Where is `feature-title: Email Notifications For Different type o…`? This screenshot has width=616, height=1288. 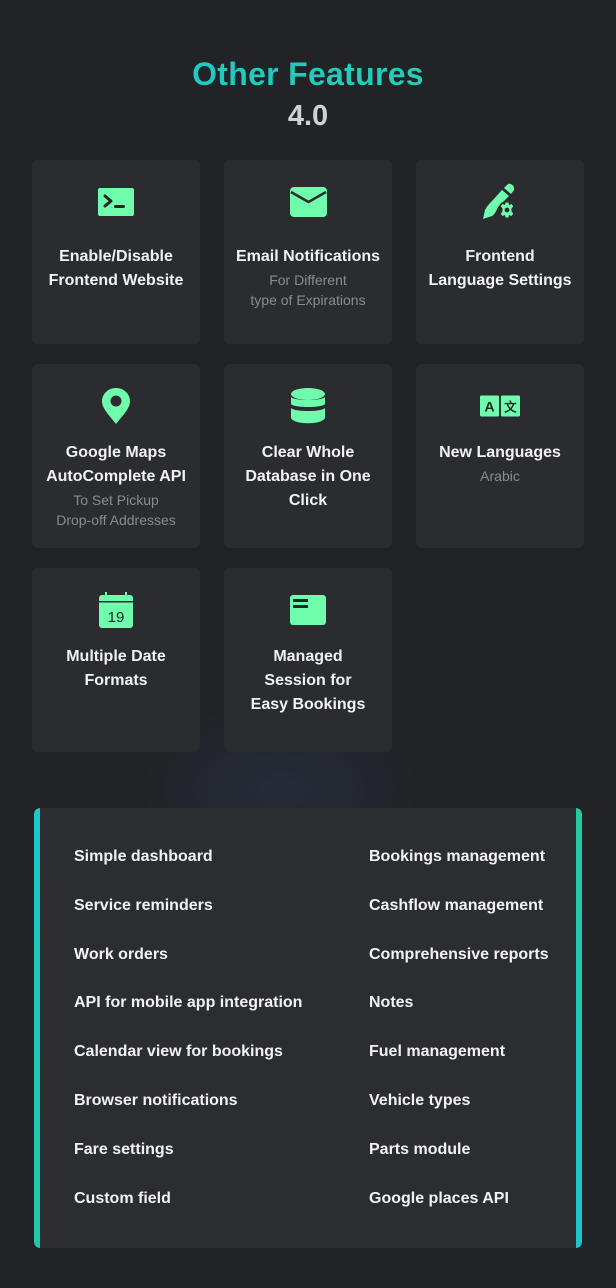
feature-title: Email Notifications For Different type o… is located at coordinates (308, 277).